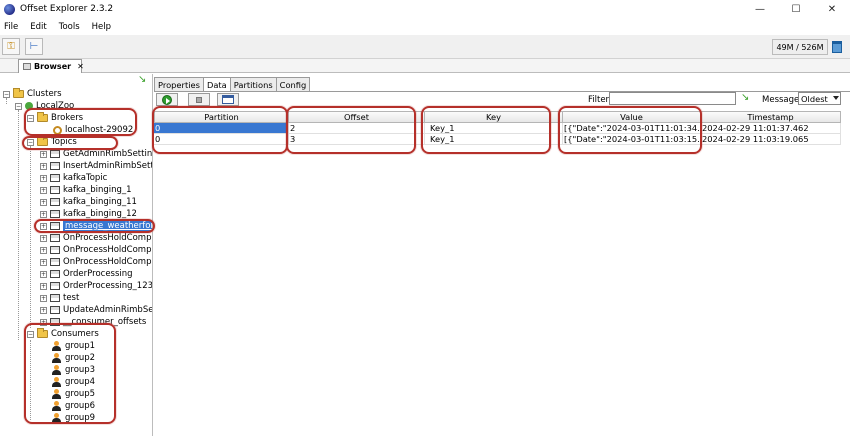 This screenshot has width=850, height=436. I want to click on menu-file: File, so click(11, 27).